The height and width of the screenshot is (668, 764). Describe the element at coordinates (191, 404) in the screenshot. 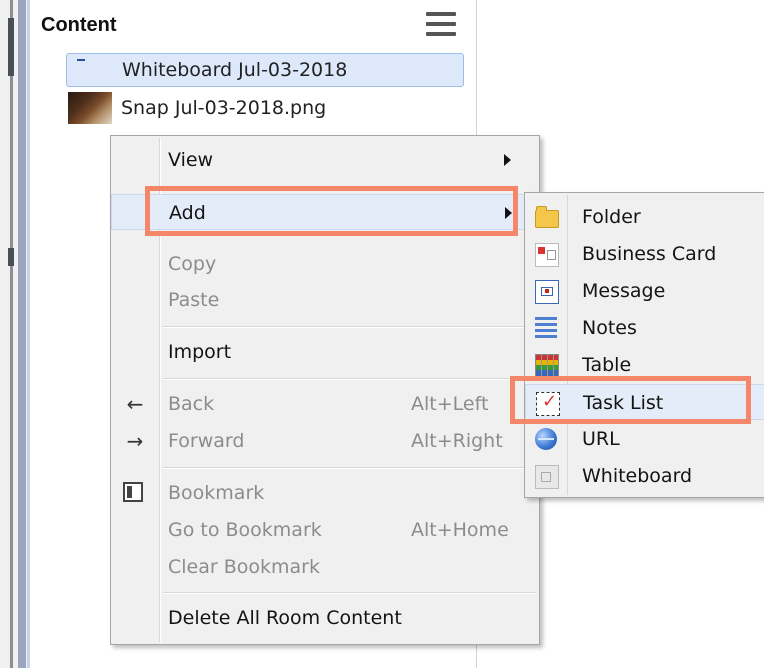

I see `menu-item-label: Back` at that location.